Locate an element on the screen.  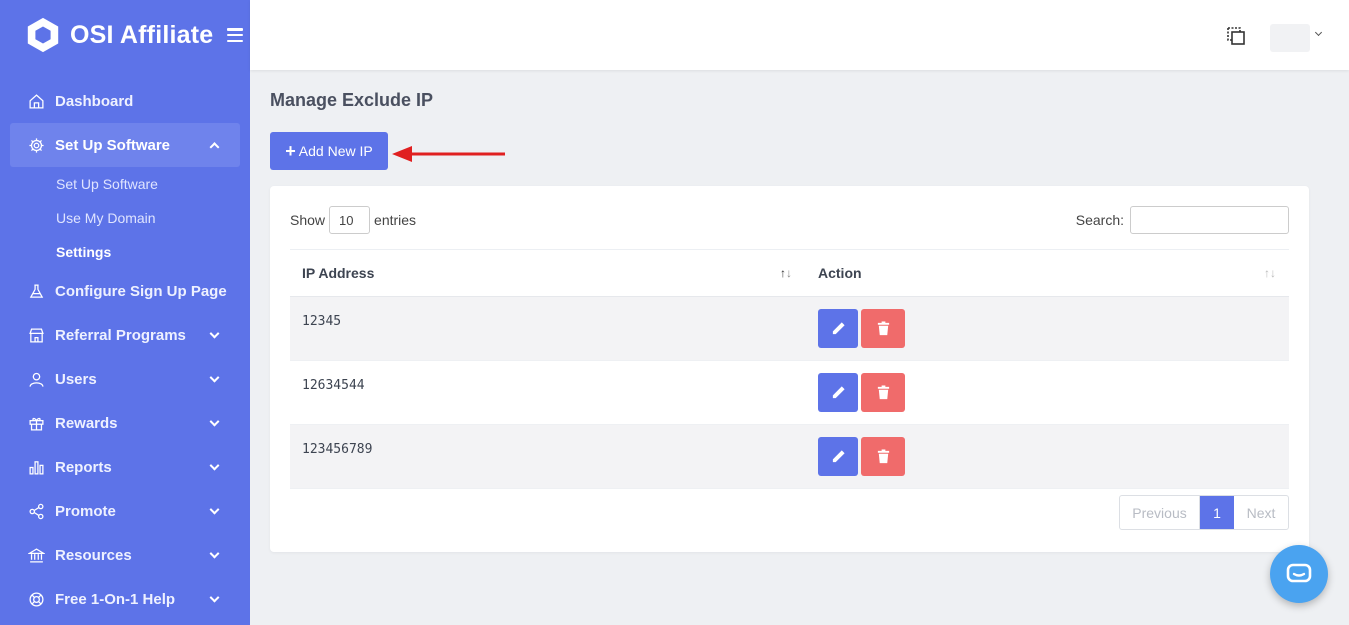
bank-icon is located at coordinates (36, 555).